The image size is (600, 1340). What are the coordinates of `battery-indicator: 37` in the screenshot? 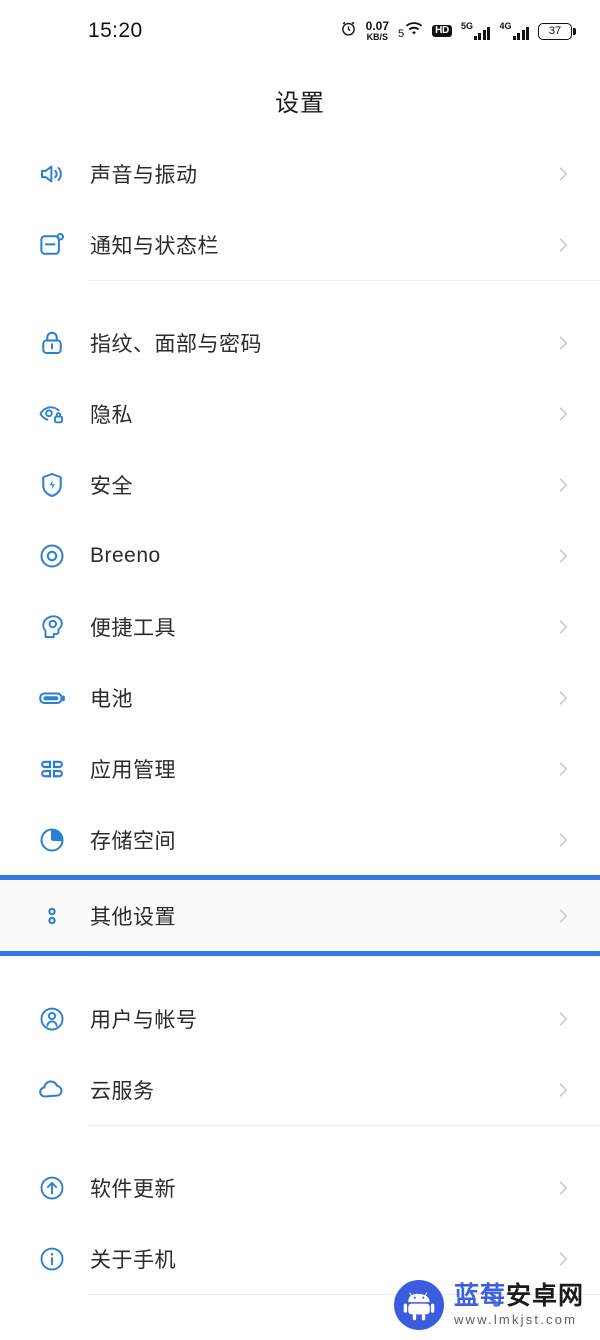 It's located at (557, 31).